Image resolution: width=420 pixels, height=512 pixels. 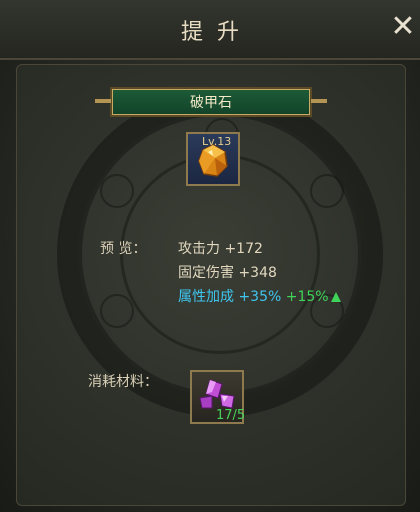 What do you see at coordinates (123, 382) in the screenshot?
I see `materials-label: 消耗材料：` at bounding box center [123, 382].